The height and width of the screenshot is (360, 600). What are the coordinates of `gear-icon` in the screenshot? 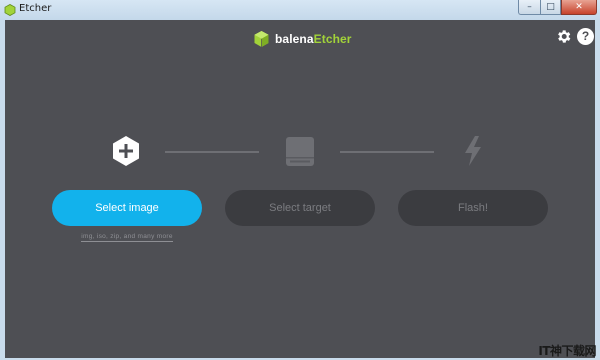 It's located at (563, 36).